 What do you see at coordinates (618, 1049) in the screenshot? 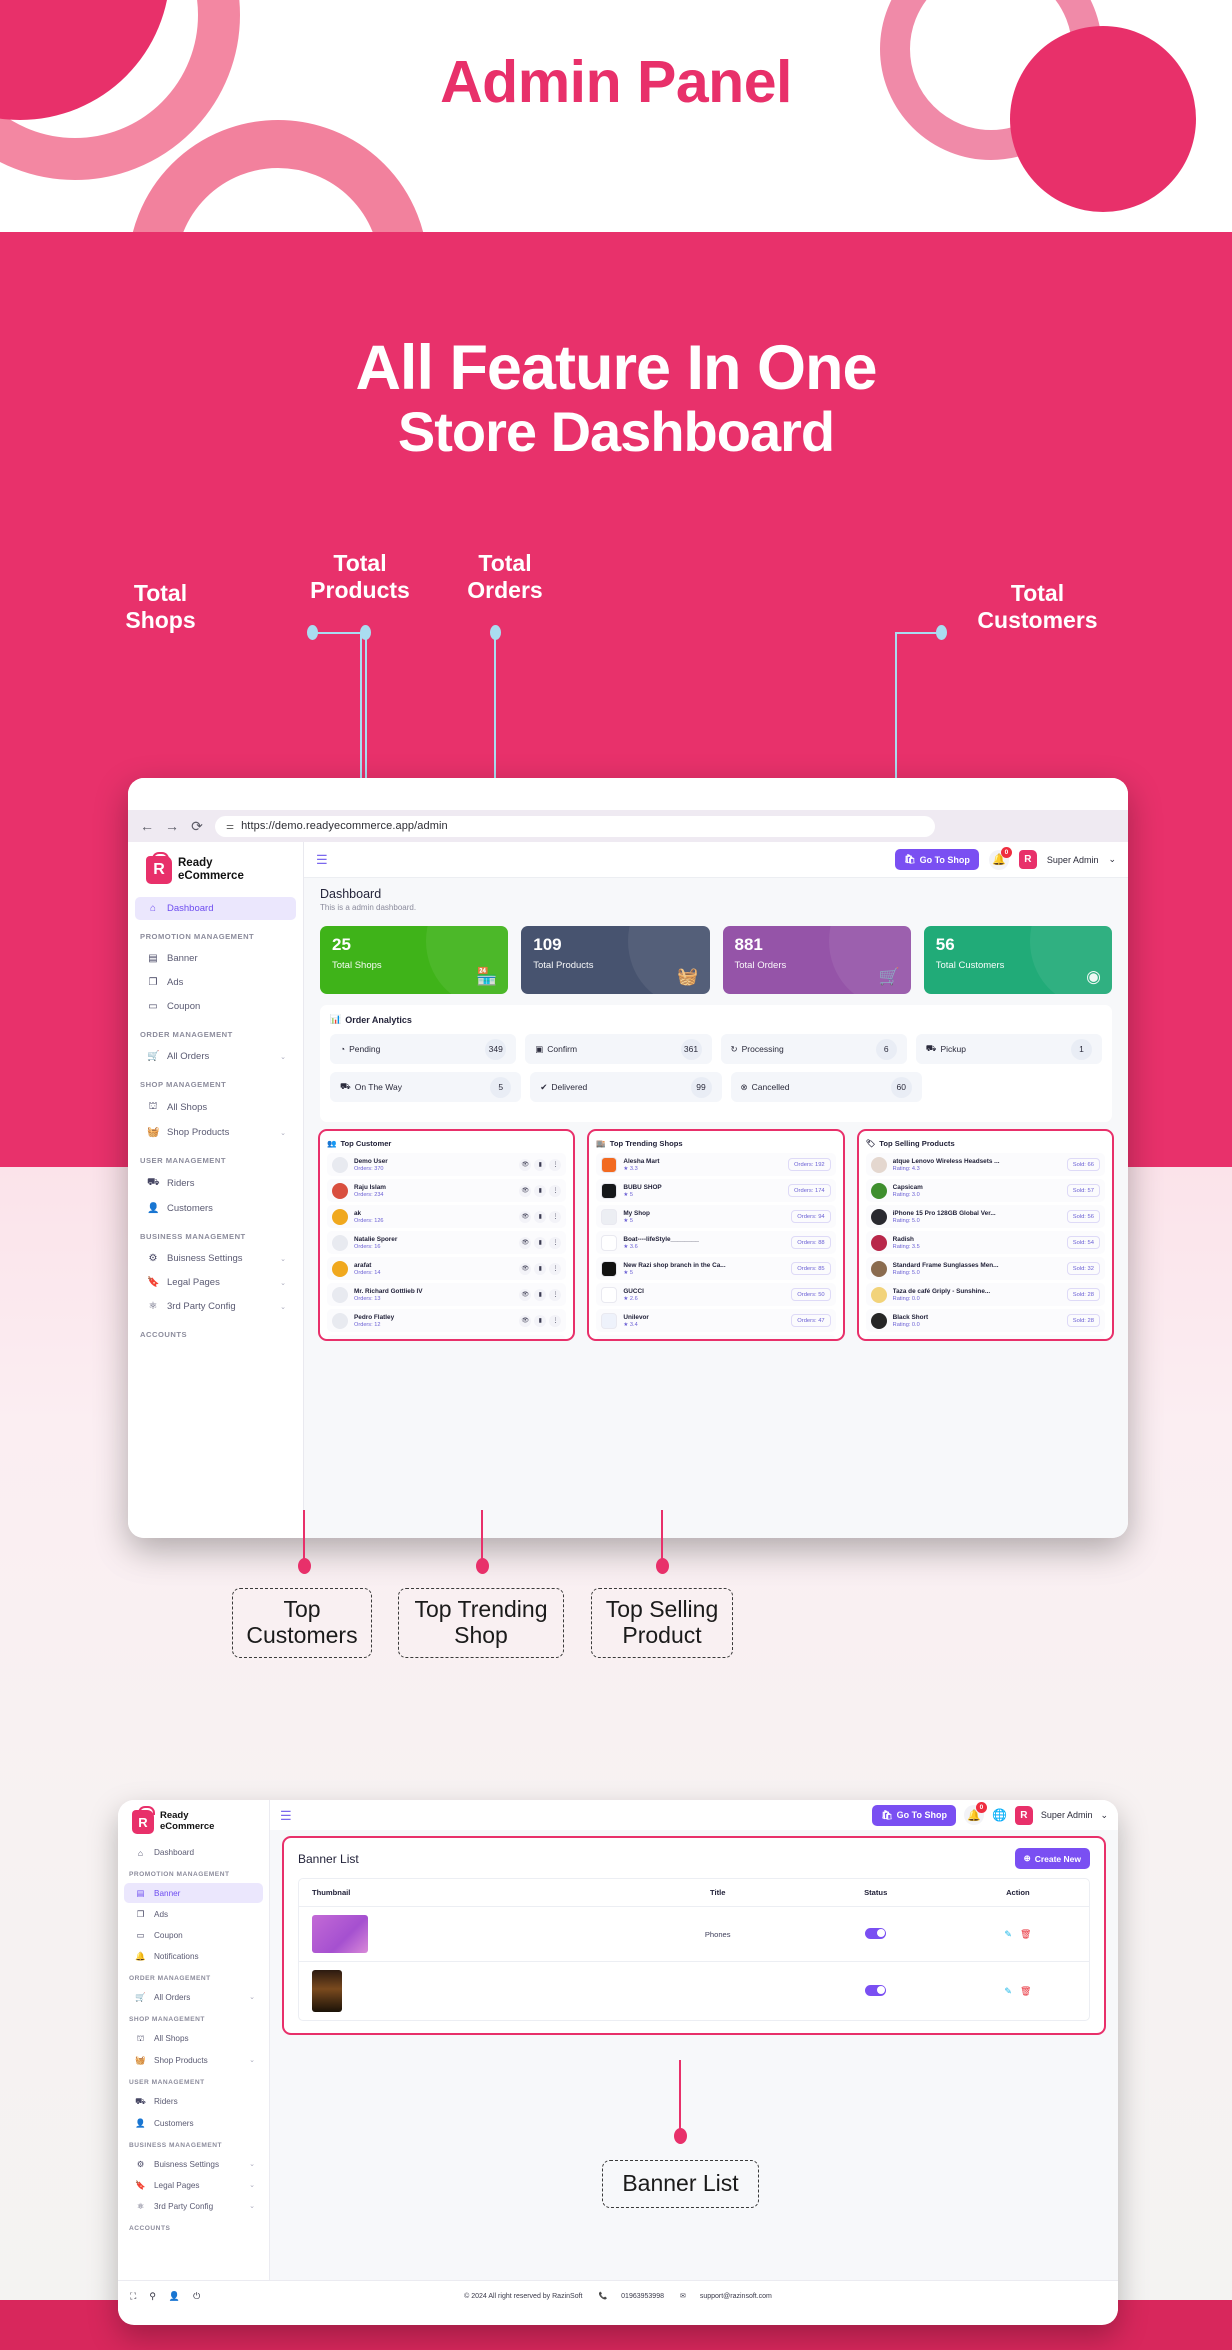
I see `analytics-card-confirm: ▣ Confirm 361` at bounding box center [618, 1049].